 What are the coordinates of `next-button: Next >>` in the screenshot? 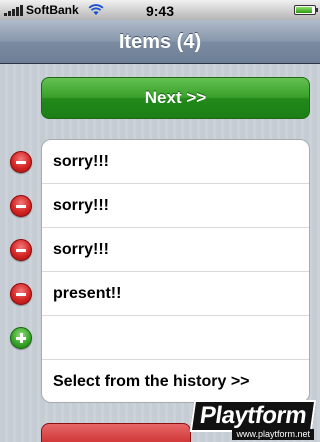 It's located at (175, 98).